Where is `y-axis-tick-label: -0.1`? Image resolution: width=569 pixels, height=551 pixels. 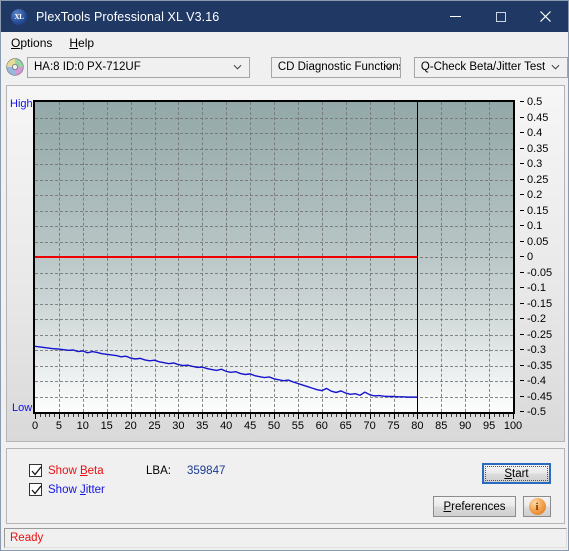
y-axis-tick-label: -0.1 is located at coordinates (533, 288).